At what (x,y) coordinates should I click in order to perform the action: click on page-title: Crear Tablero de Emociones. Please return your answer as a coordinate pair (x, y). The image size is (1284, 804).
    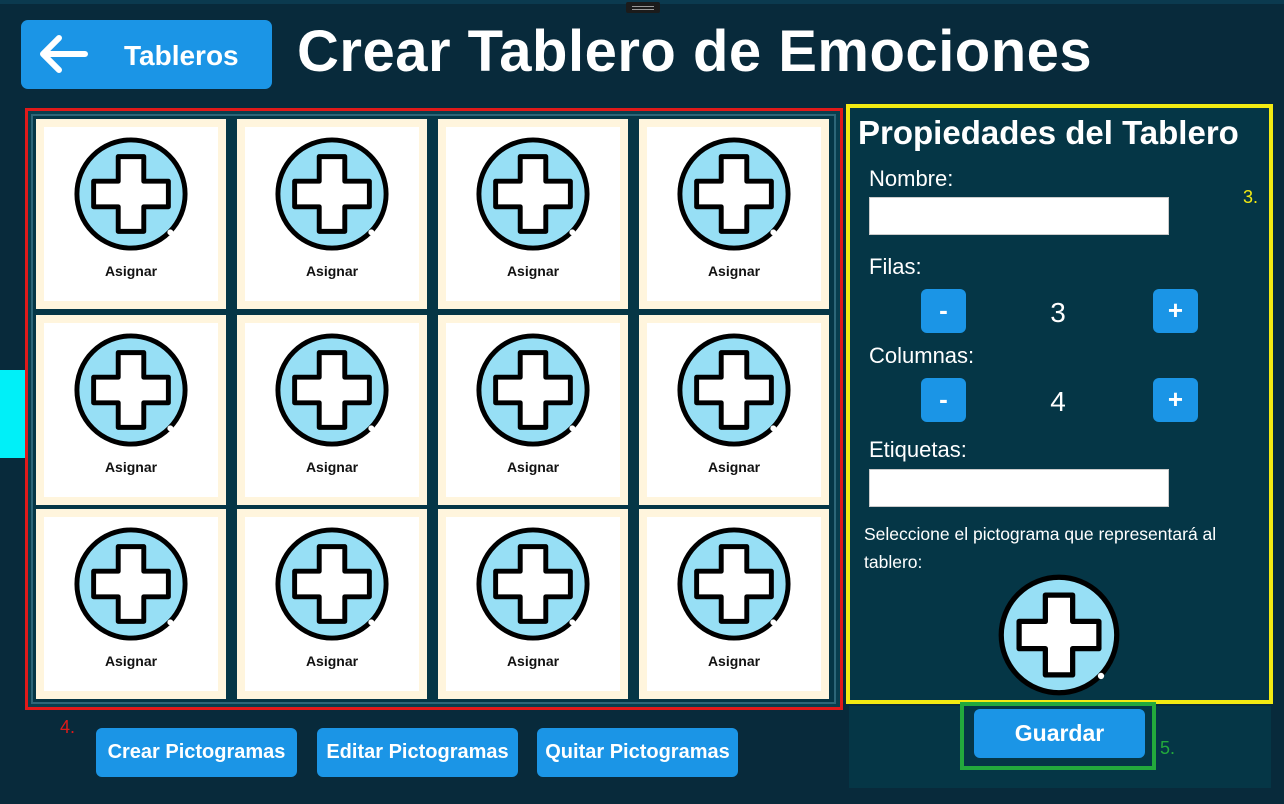
    Looking at the image, I should click on (695, 51).